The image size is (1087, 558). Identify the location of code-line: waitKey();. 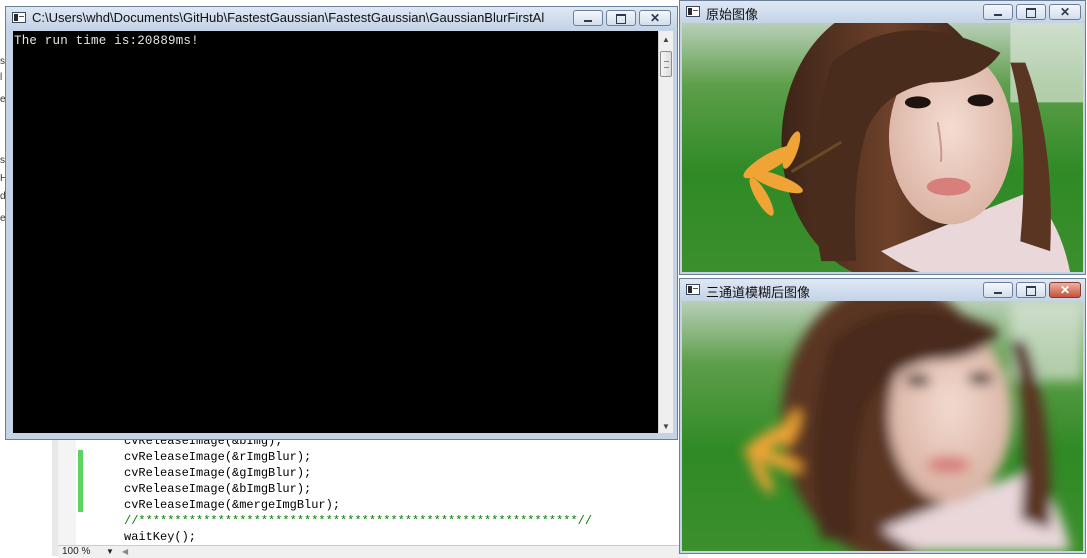
(160, 537).